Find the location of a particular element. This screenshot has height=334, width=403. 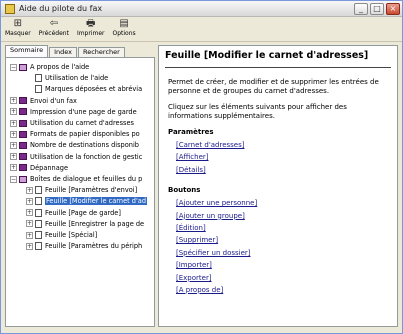

tree-item: + Feuille [Paramètres du périph is located at coordinates (84, 246).